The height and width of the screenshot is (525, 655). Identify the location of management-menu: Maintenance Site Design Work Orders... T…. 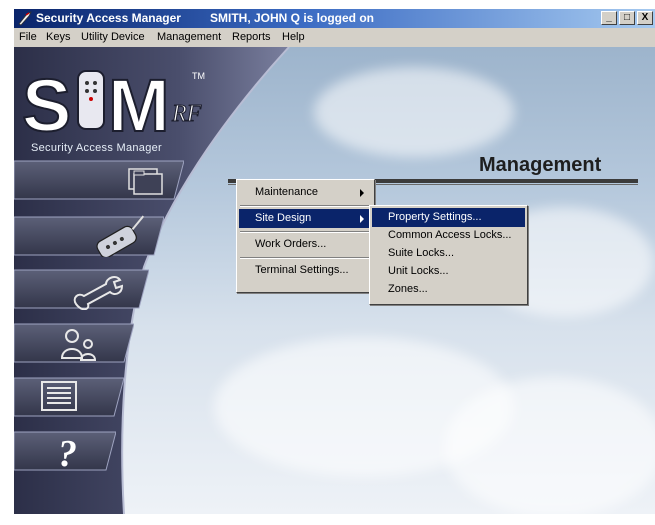
(305, 236).